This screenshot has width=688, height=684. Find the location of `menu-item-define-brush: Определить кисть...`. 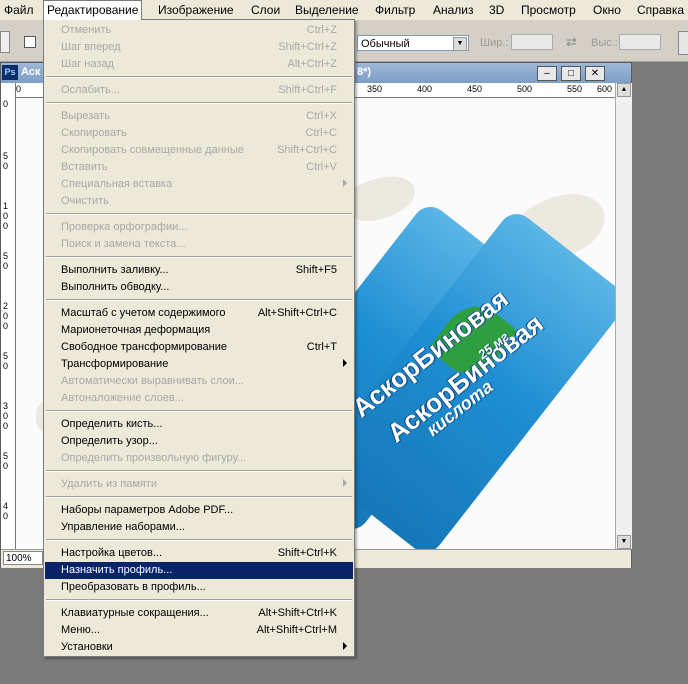

menu-item-define-brush: Определить кисть... is located at coordinates (199, 424).